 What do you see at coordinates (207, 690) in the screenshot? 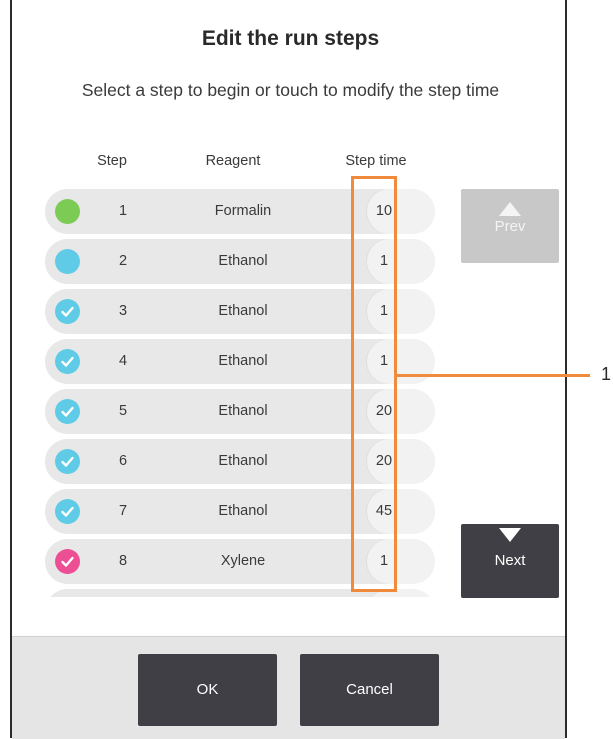
I see `ok-button: OK` at bounding box center [207, 690].